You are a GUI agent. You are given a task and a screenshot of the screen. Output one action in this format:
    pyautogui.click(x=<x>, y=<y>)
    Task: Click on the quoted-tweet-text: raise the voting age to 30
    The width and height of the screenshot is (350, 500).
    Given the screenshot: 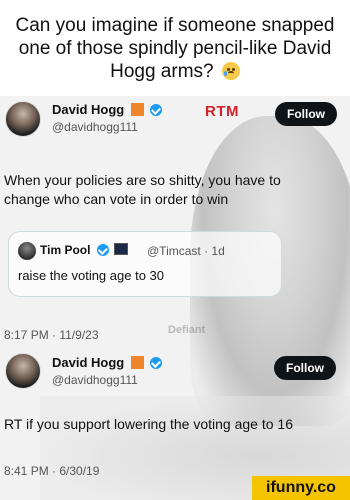 What is the action you would take?
    pyautogui.click(x=91, y=275)
    